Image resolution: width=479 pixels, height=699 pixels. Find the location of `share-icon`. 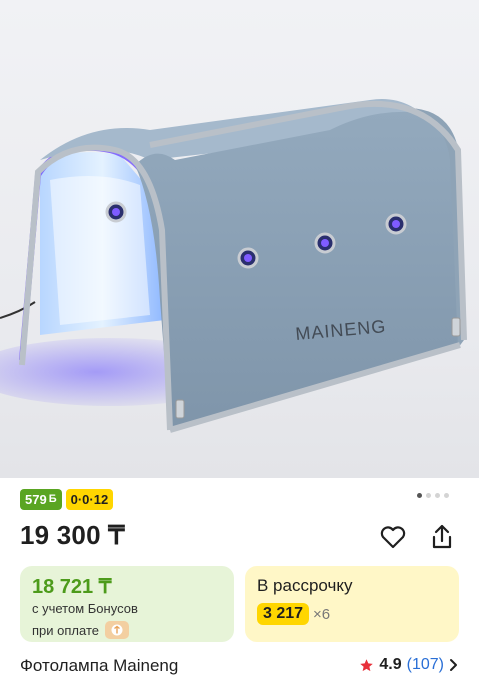

share-icon is located at coordinates (442, 536).